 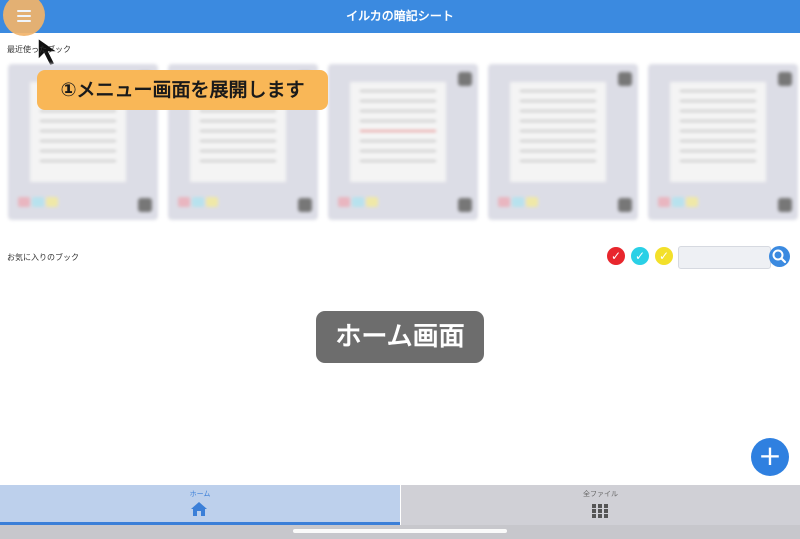 What do you see at coordinates (182, 90) in the screenshot?
I see `tutorial-callout: ①メニュー画面を展開します` at bounding box center [182, 90].